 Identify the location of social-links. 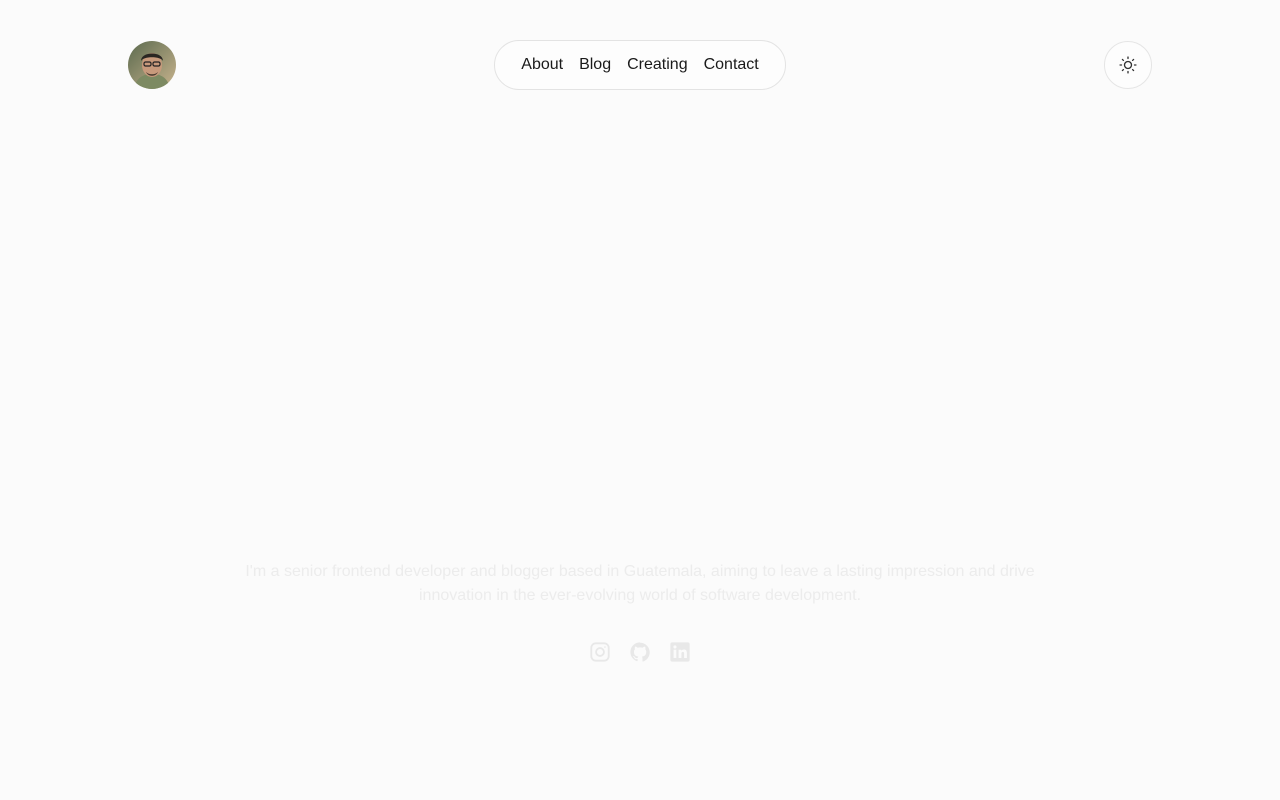
(640, 652).